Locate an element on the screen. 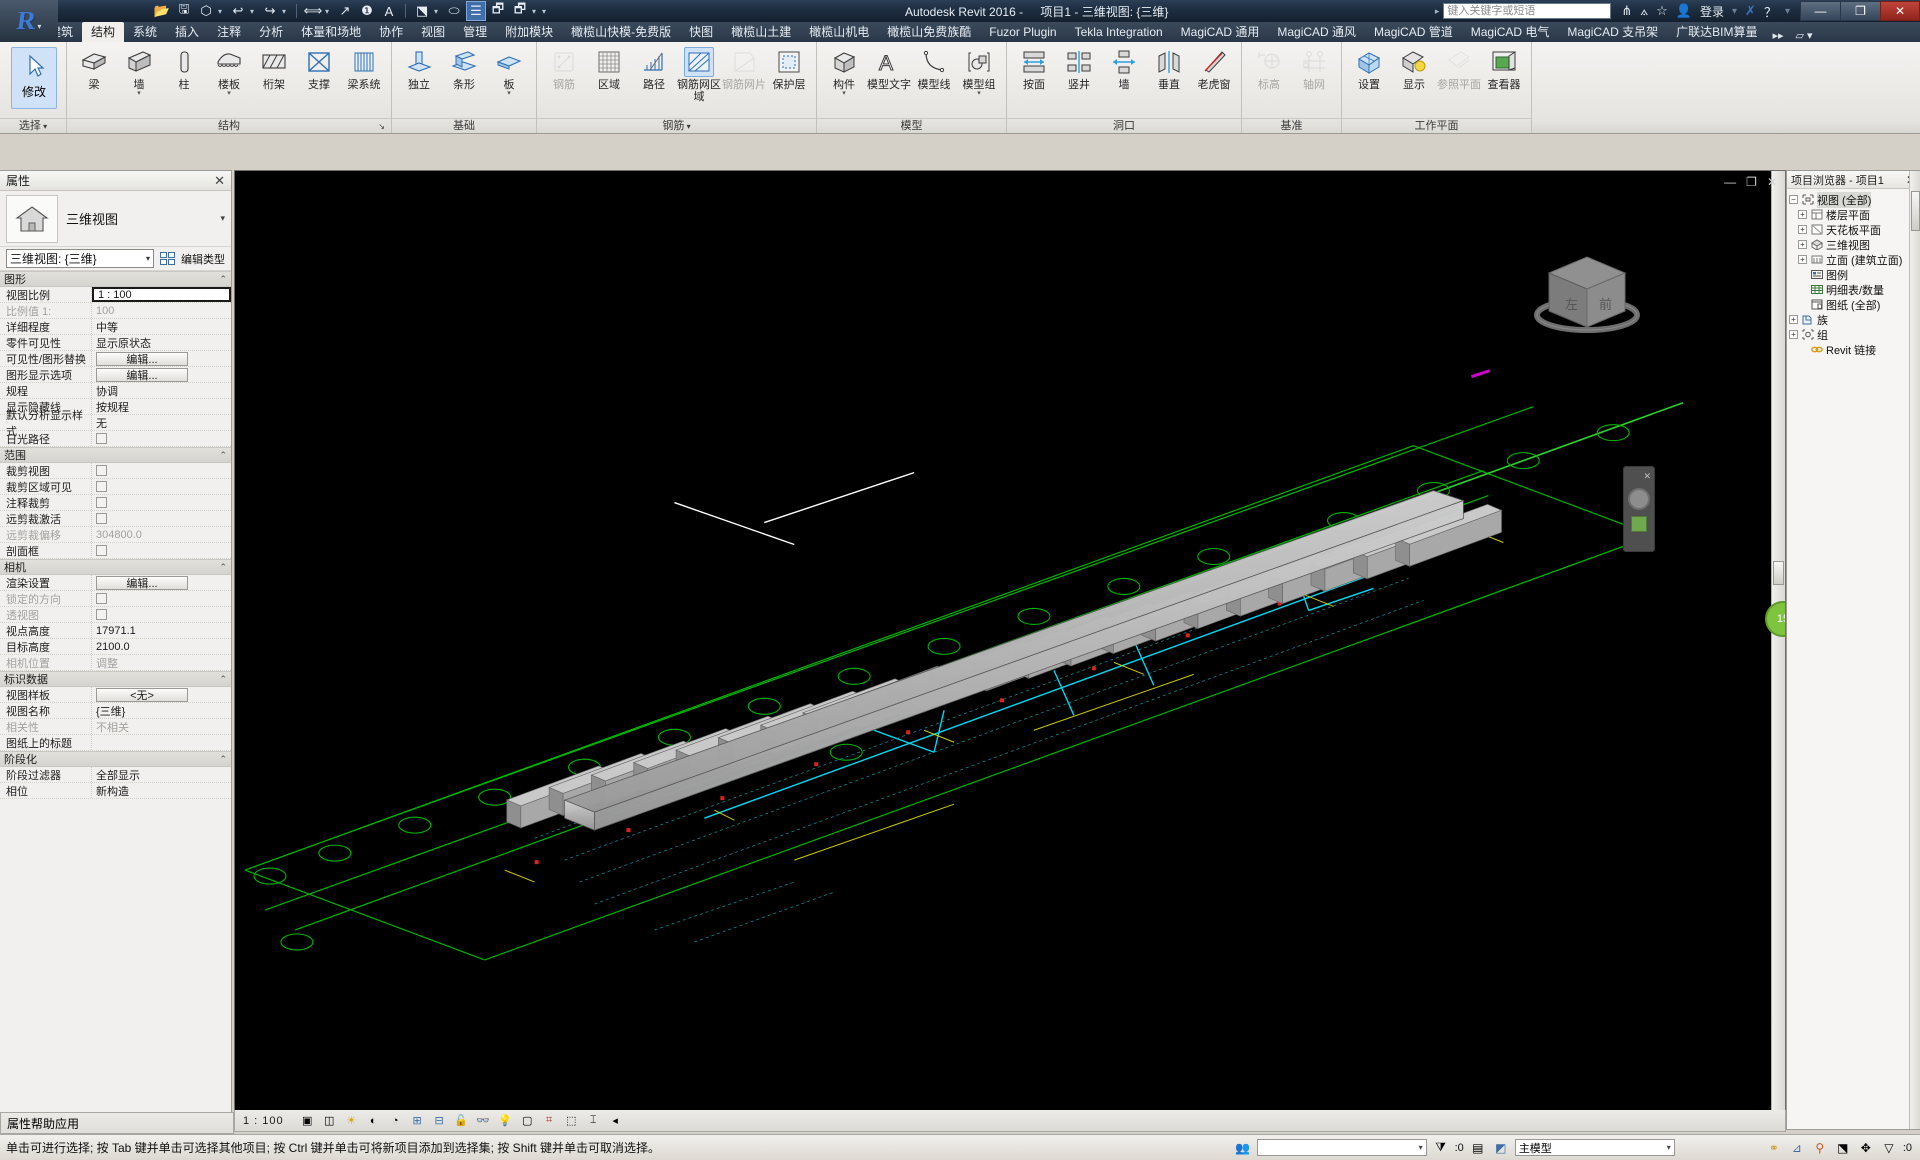 This screenshot has height=1160, width=1920. tool-shaft-opening: 竖井 is located at coordinates (1079, 68).